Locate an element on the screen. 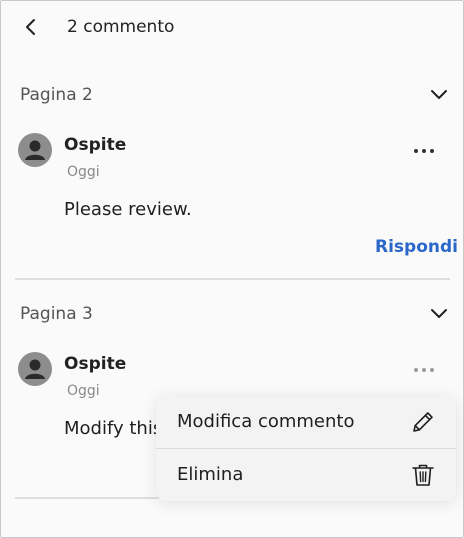 The image size is (464, 538). chevron-left-icon is located at coordinates (30, 27).